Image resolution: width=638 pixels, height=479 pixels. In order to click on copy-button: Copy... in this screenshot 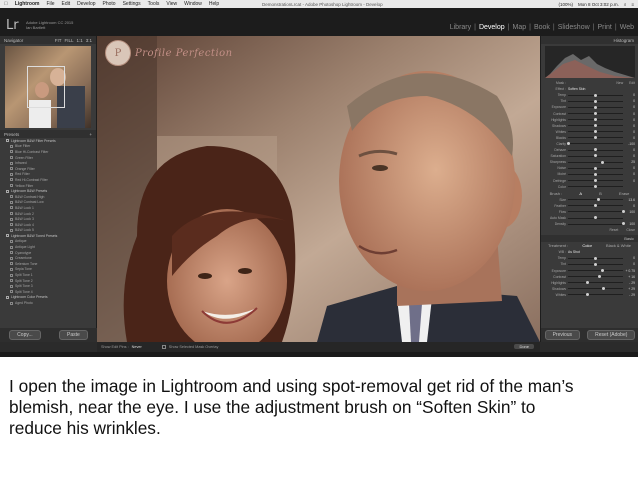, I will do `click(25, 335)`.